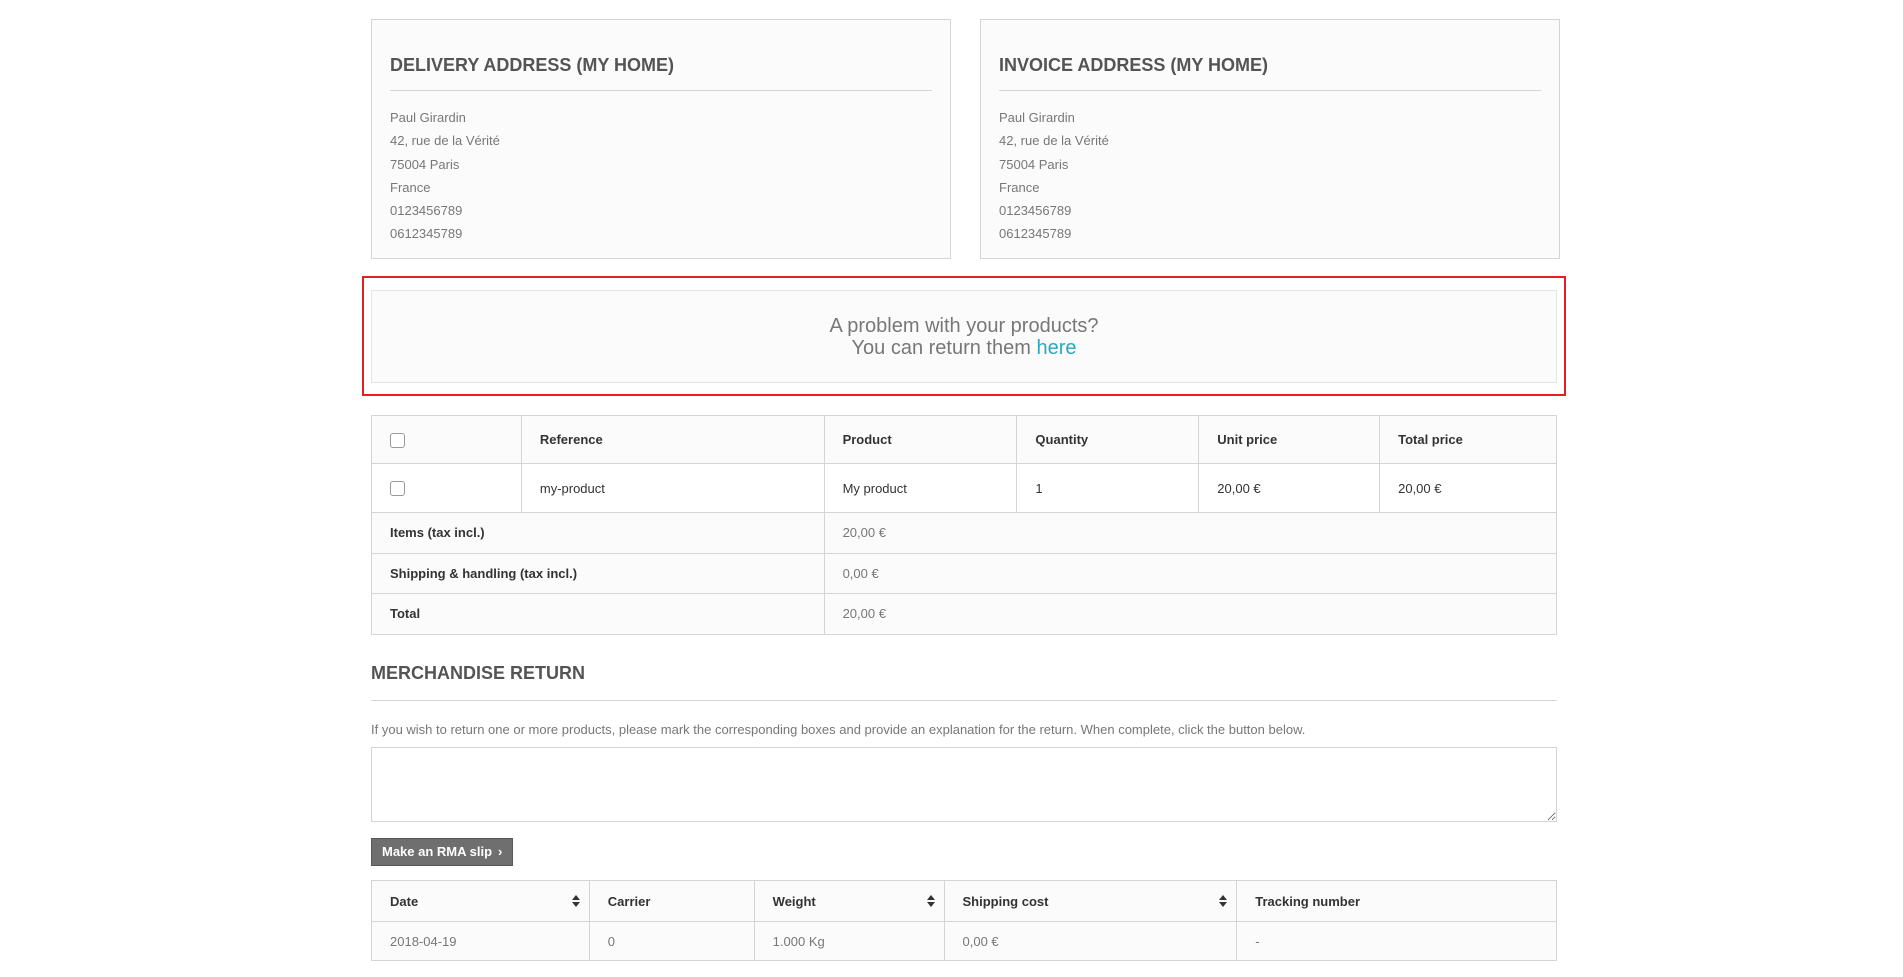 This screenshot has width=1903, height=977. Describe the element at coordinates (672, 488) in the screenshot. I see `cell-reference: my-product` at that location.